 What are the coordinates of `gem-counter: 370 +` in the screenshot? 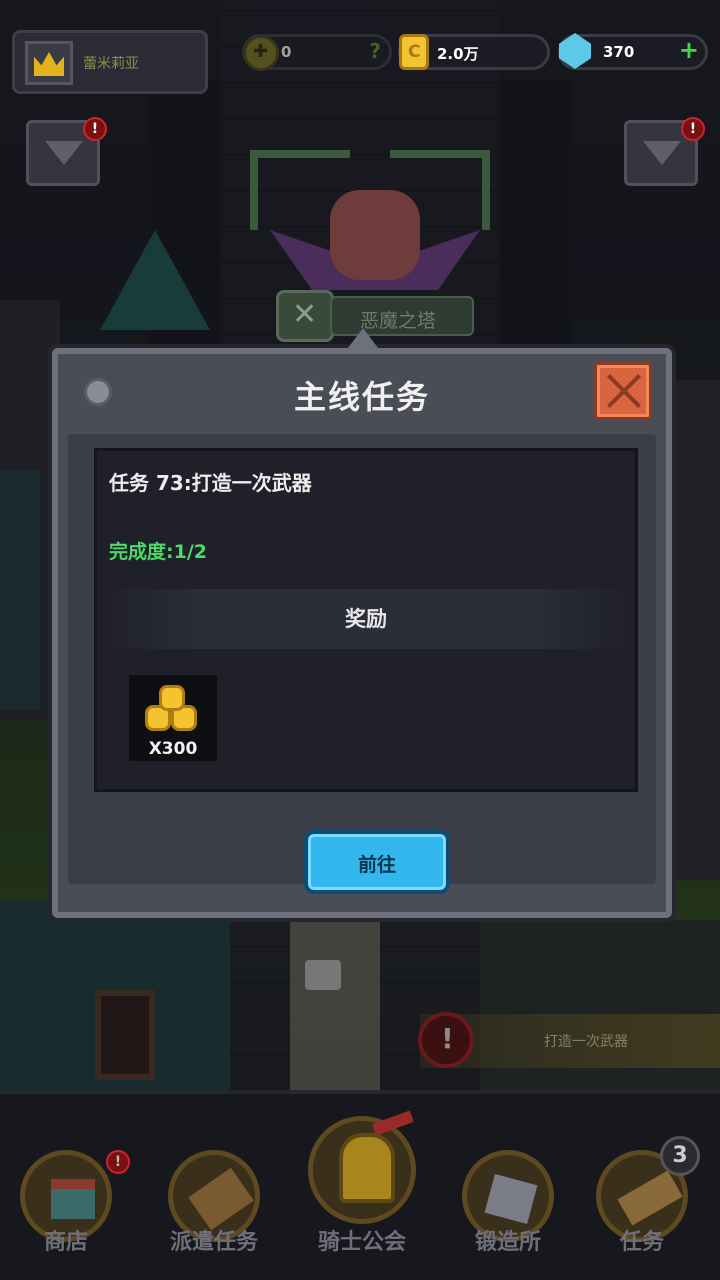 It's located at (633, 51).